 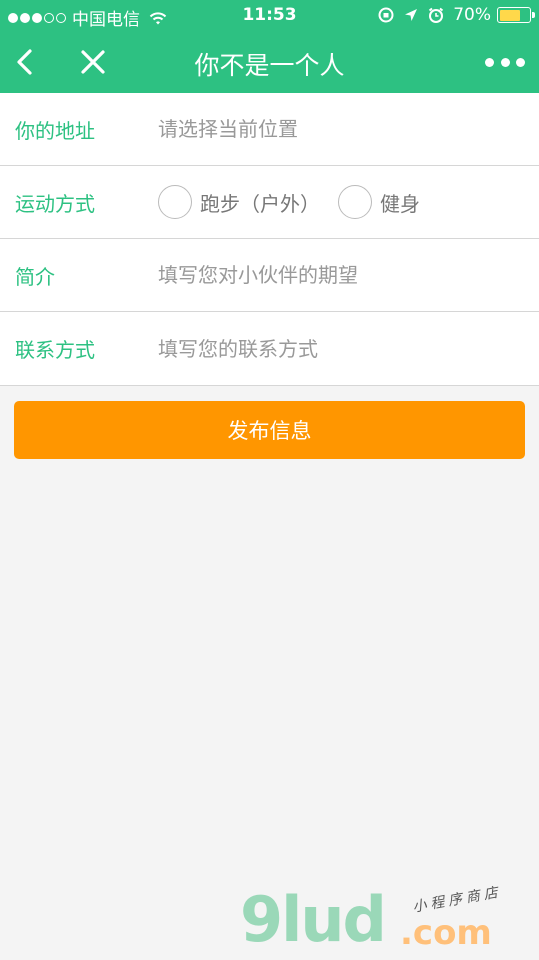 I want to click on watermark: 9lud 小程序商店 .com, so click(x=385, y=919).